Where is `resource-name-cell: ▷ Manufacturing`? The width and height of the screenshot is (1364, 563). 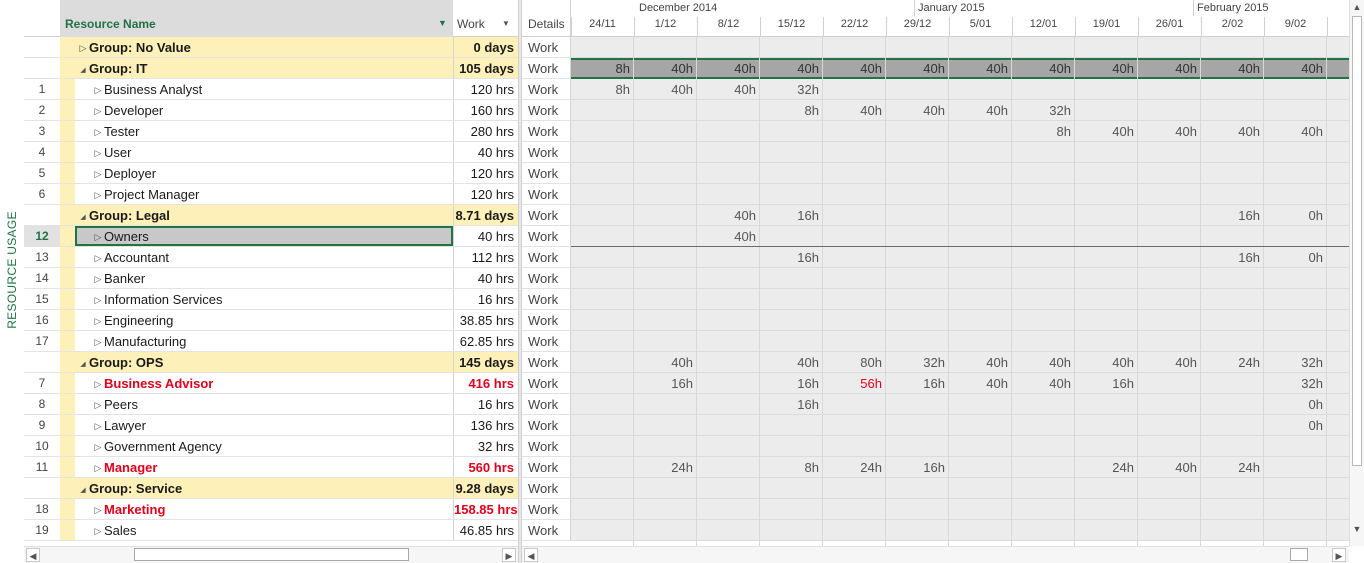
resource-name-cell: ▷ Manufacturing is located at coordinates (264, 341).